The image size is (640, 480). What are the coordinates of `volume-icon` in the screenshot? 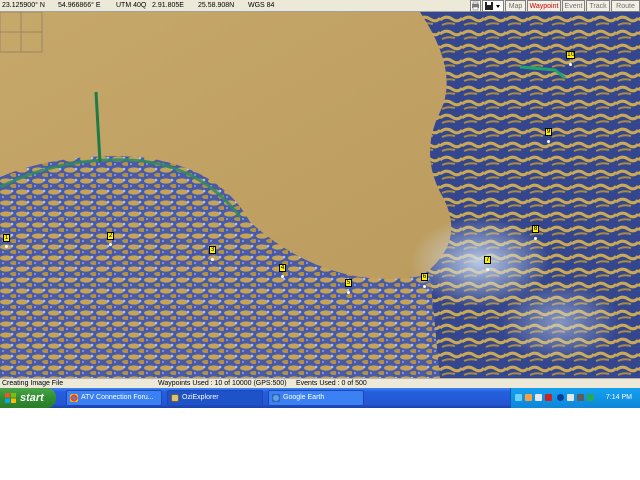 It's located at (570, 397).